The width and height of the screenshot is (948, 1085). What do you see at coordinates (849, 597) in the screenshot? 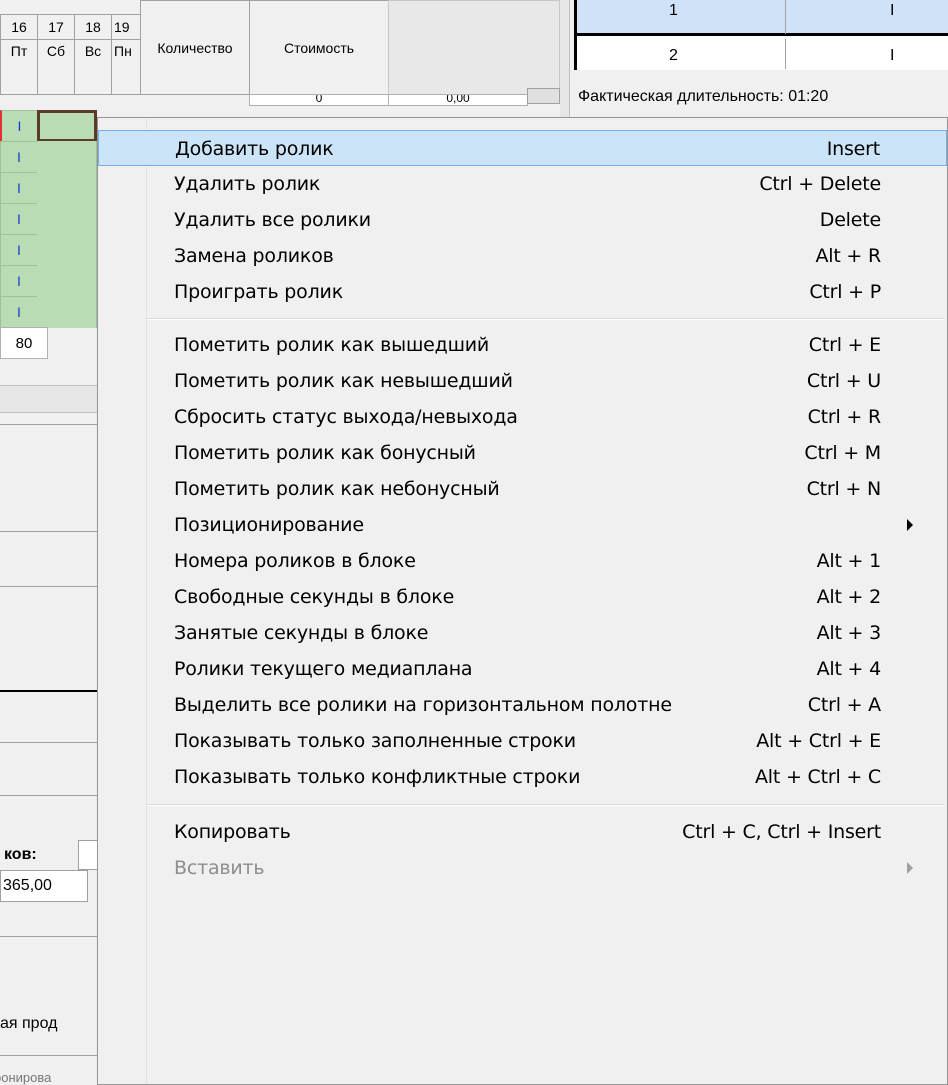
I see `menu-item-shortcut: Alt + 2` at bounding box center [849, 597].